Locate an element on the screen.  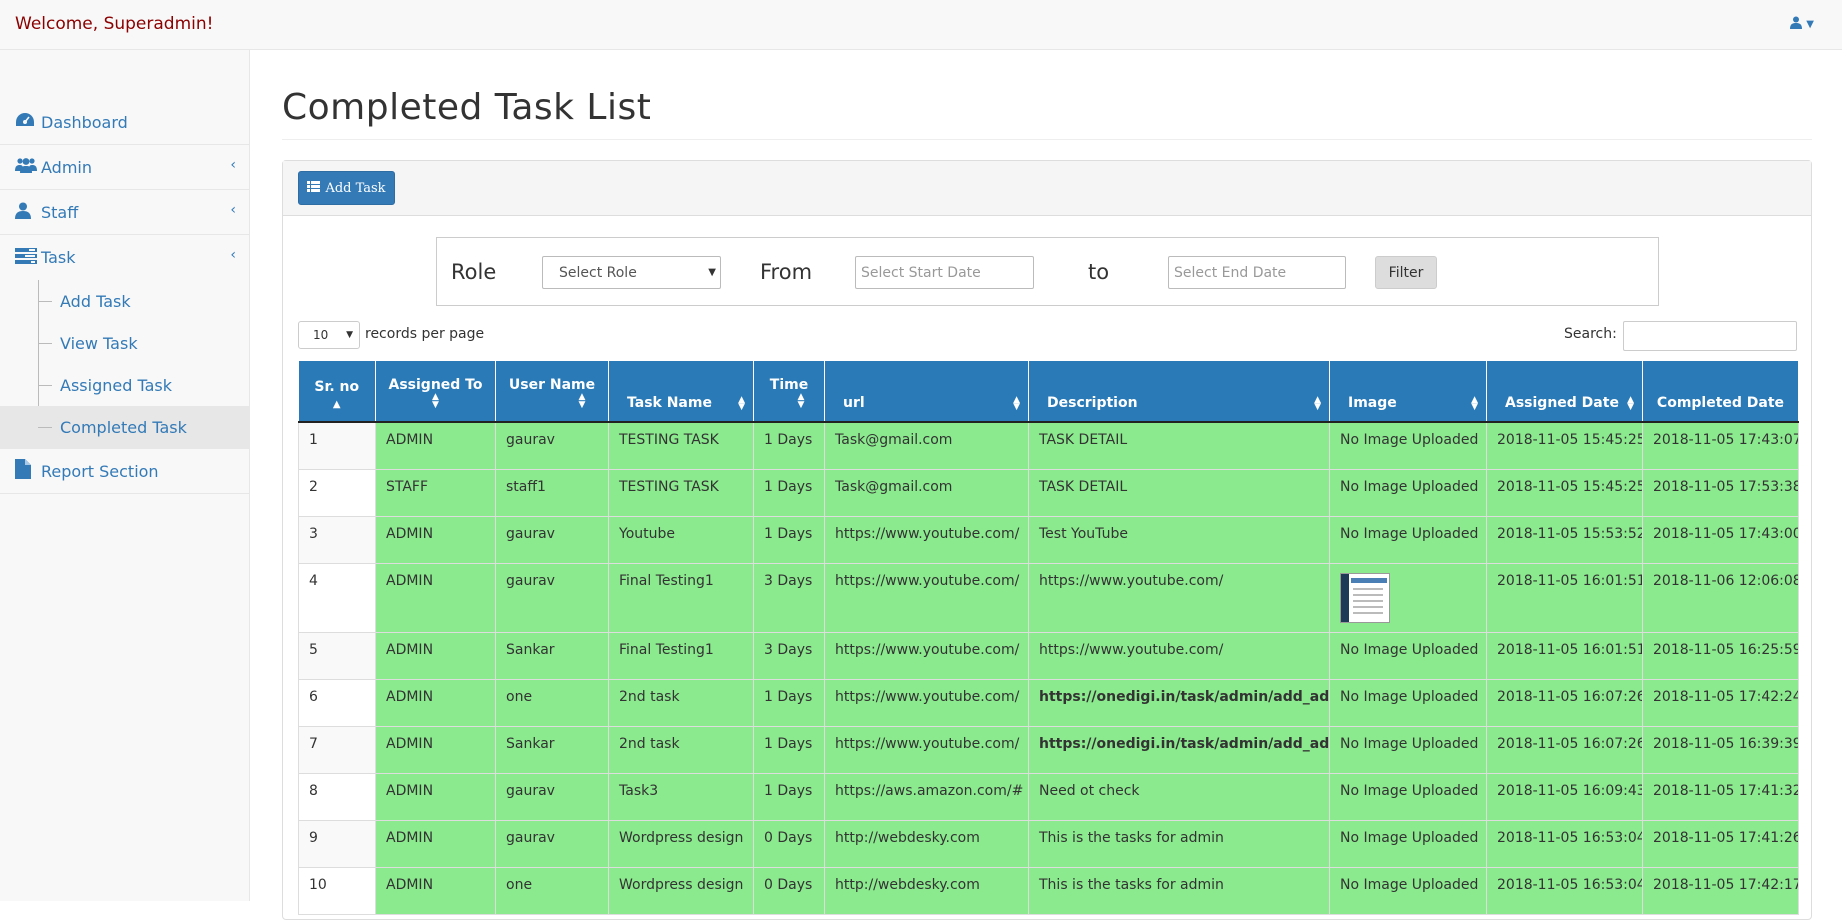
column-header-completed-date: Completed Date is located at coordinates (1720, 392).